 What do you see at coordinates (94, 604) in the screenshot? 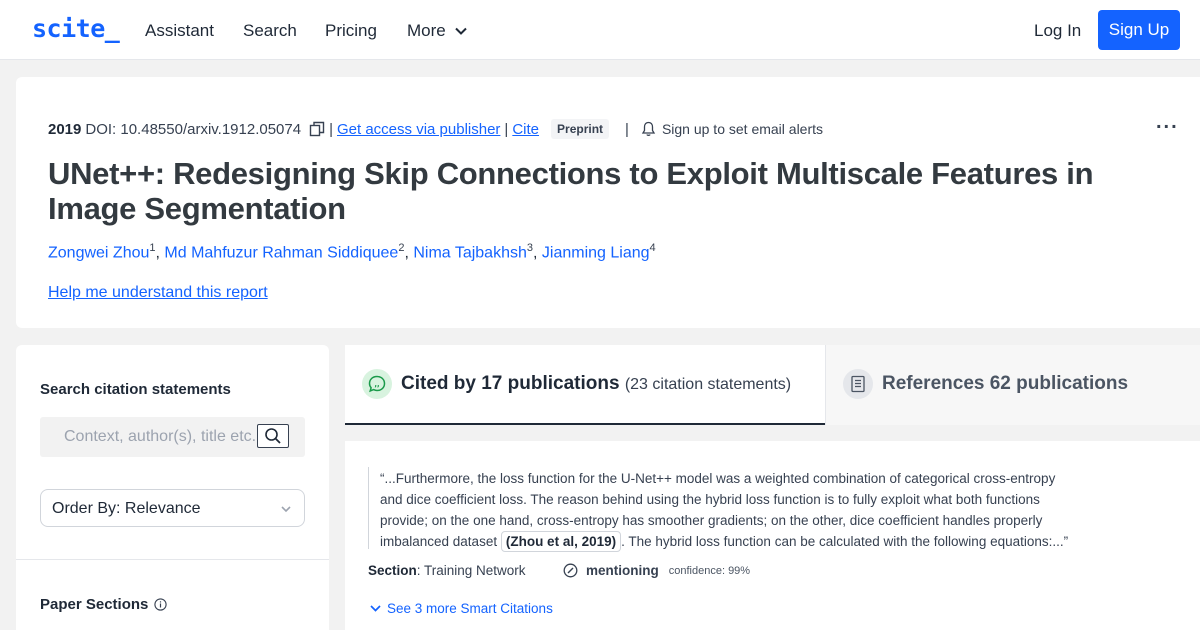
I see `paper-sections-label: Paper Sections` at bounding box center [94, 604].